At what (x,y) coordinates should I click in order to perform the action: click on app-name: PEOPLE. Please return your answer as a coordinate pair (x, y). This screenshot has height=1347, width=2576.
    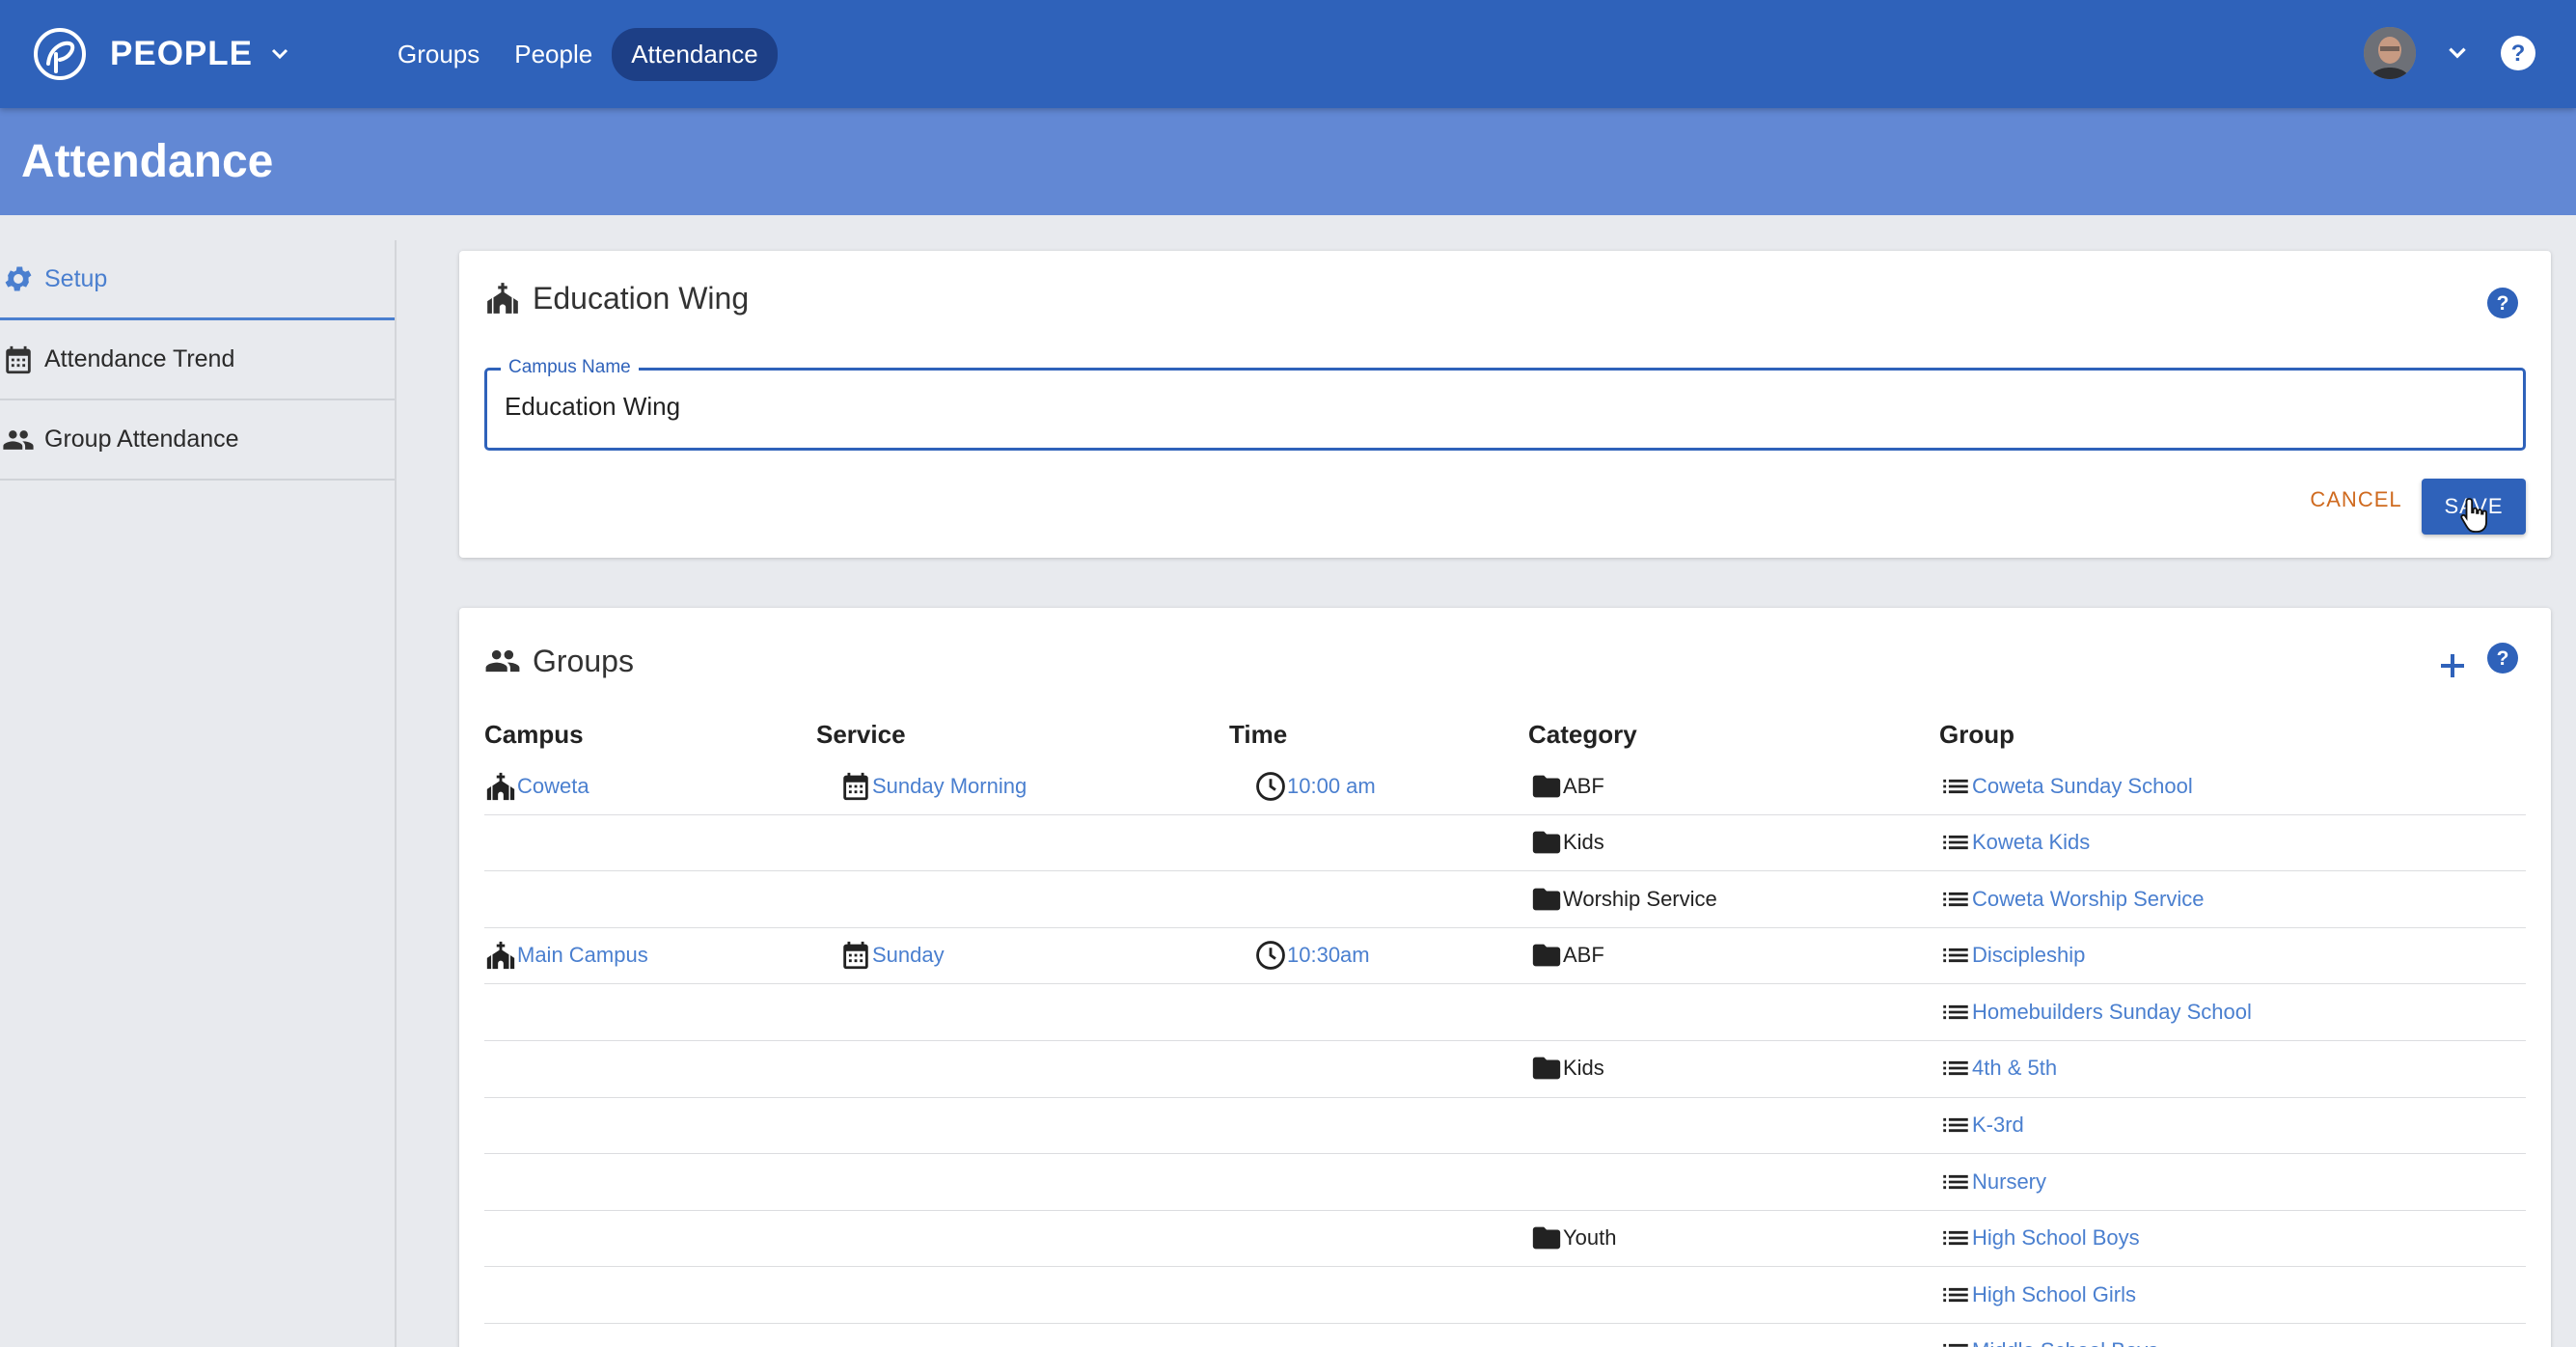
    Looking at the image, I should click on (182, 53).